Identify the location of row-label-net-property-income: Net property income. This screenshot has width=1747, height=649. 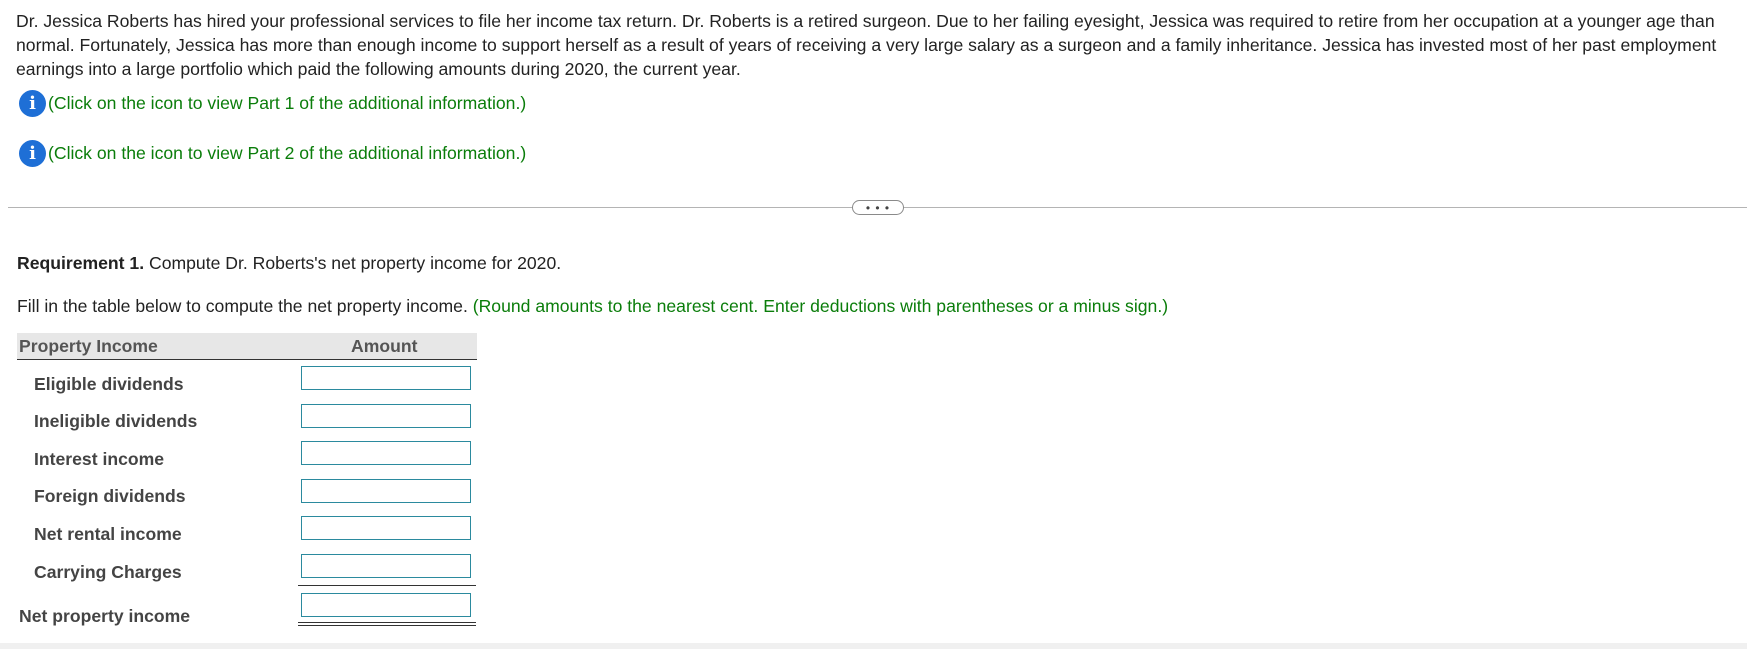
(105, 616).